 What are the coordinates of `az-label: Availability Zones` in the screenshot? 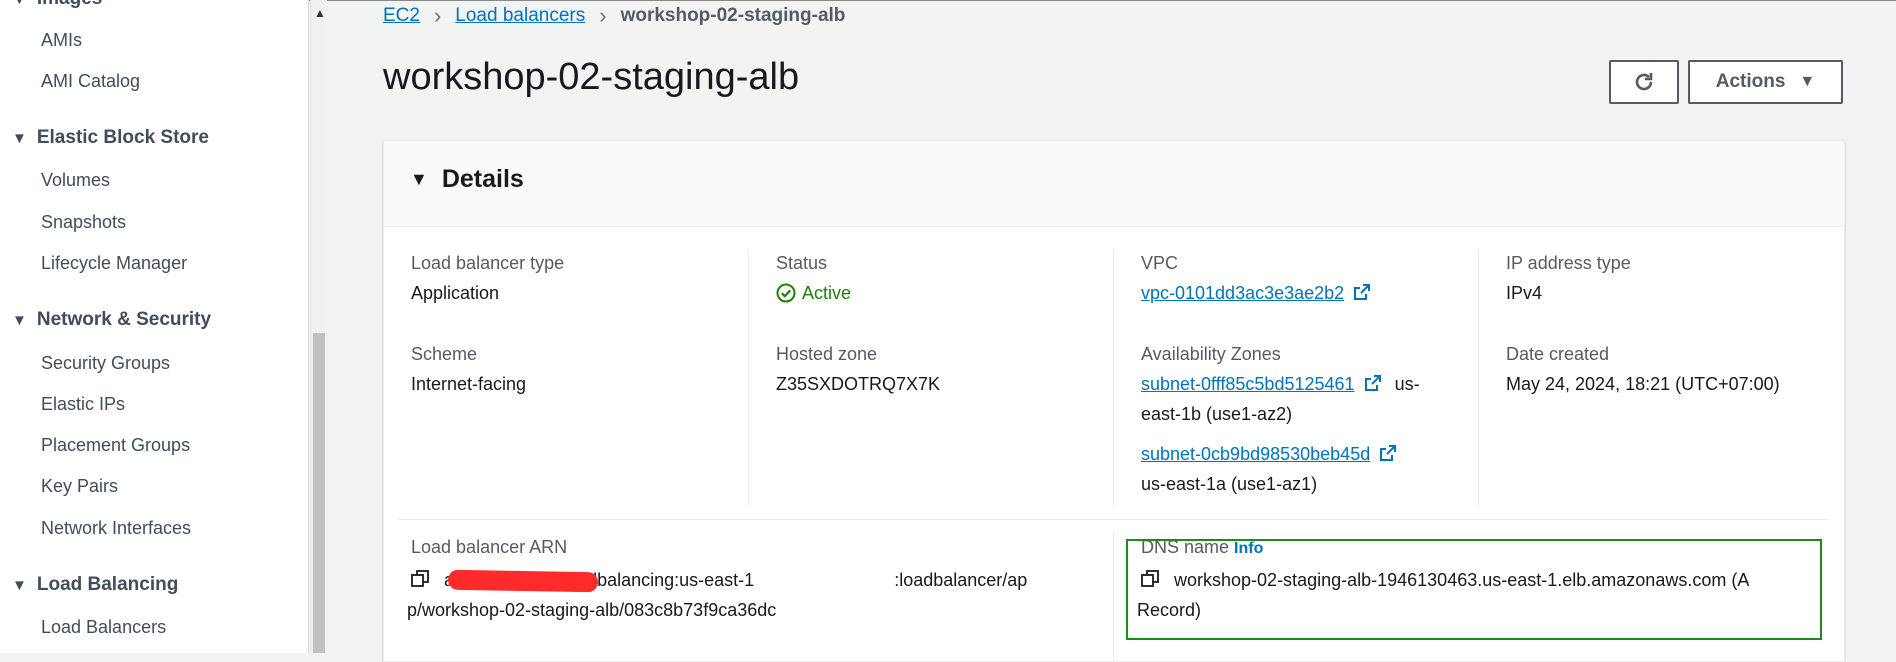 It's located at (1211, 354).